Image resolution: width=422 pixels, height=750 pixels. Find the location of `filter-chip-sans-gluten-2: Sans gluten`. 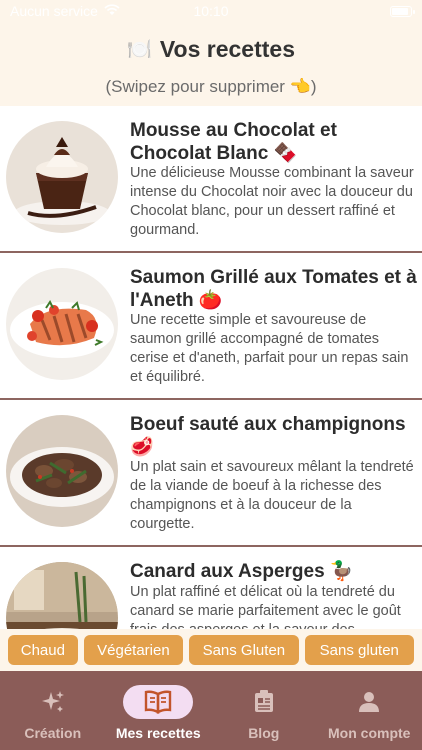

filter-chip-sans-gluten-2: Sans gluten is located at coordinates (359, 650).